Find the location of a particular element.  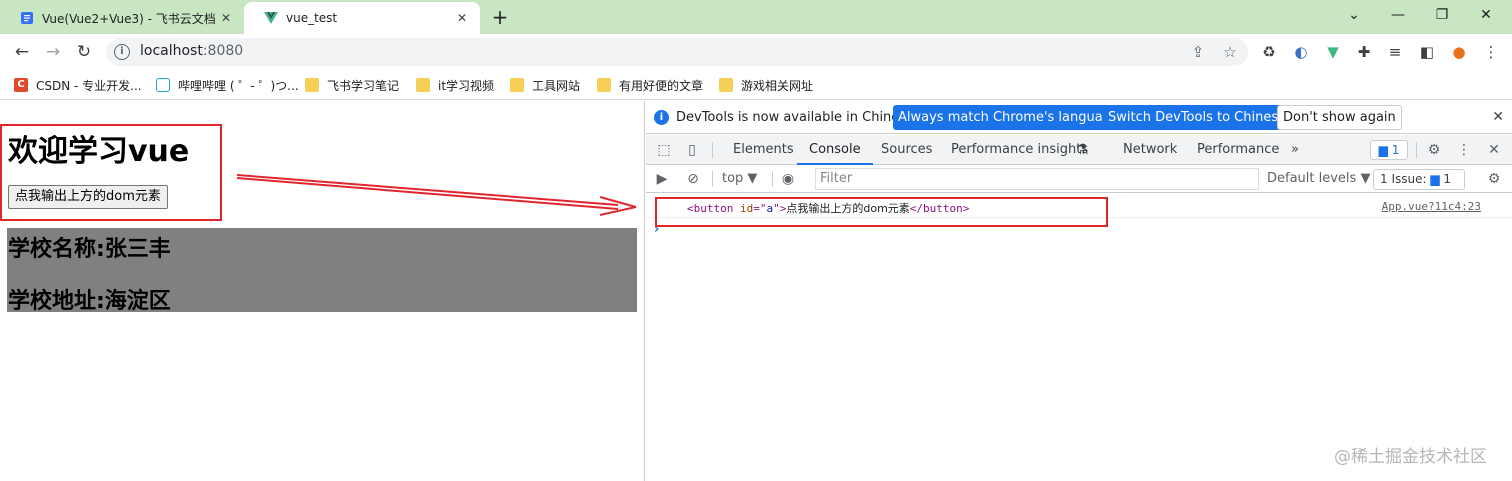

vue-logo-icon is located at coordinates (271, 18).